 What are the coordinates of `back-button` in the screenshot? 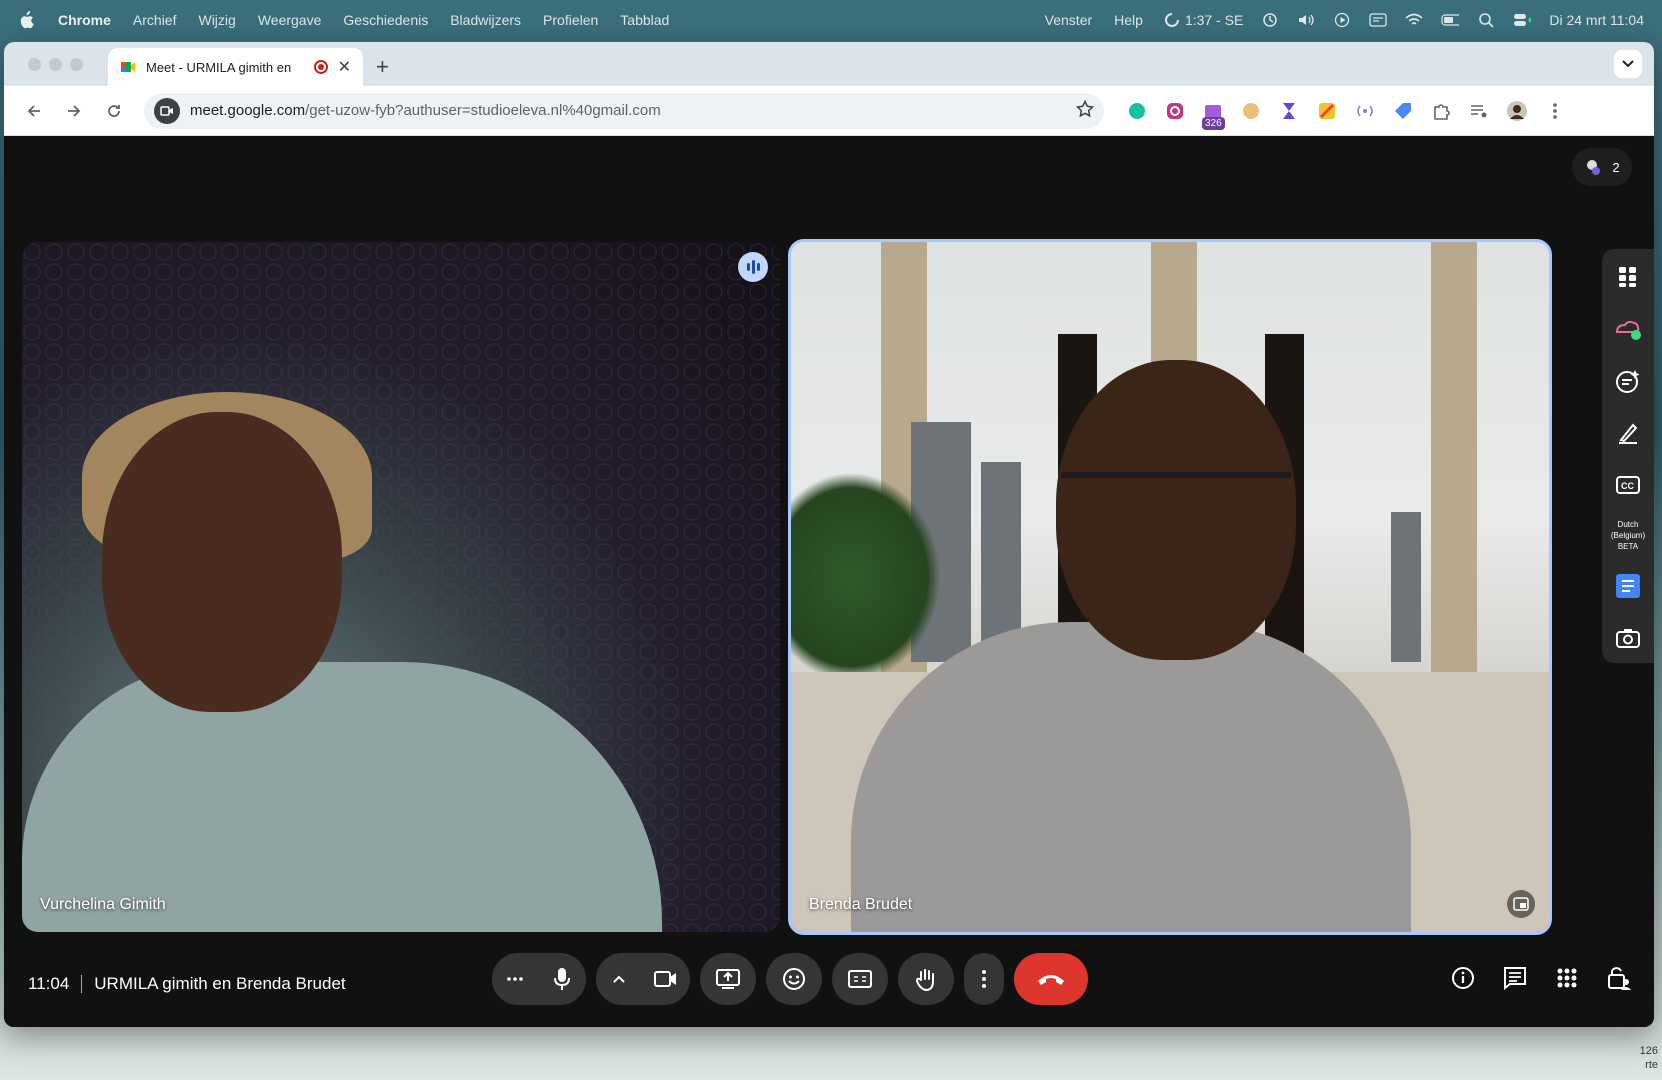 It's located at (34, 111).